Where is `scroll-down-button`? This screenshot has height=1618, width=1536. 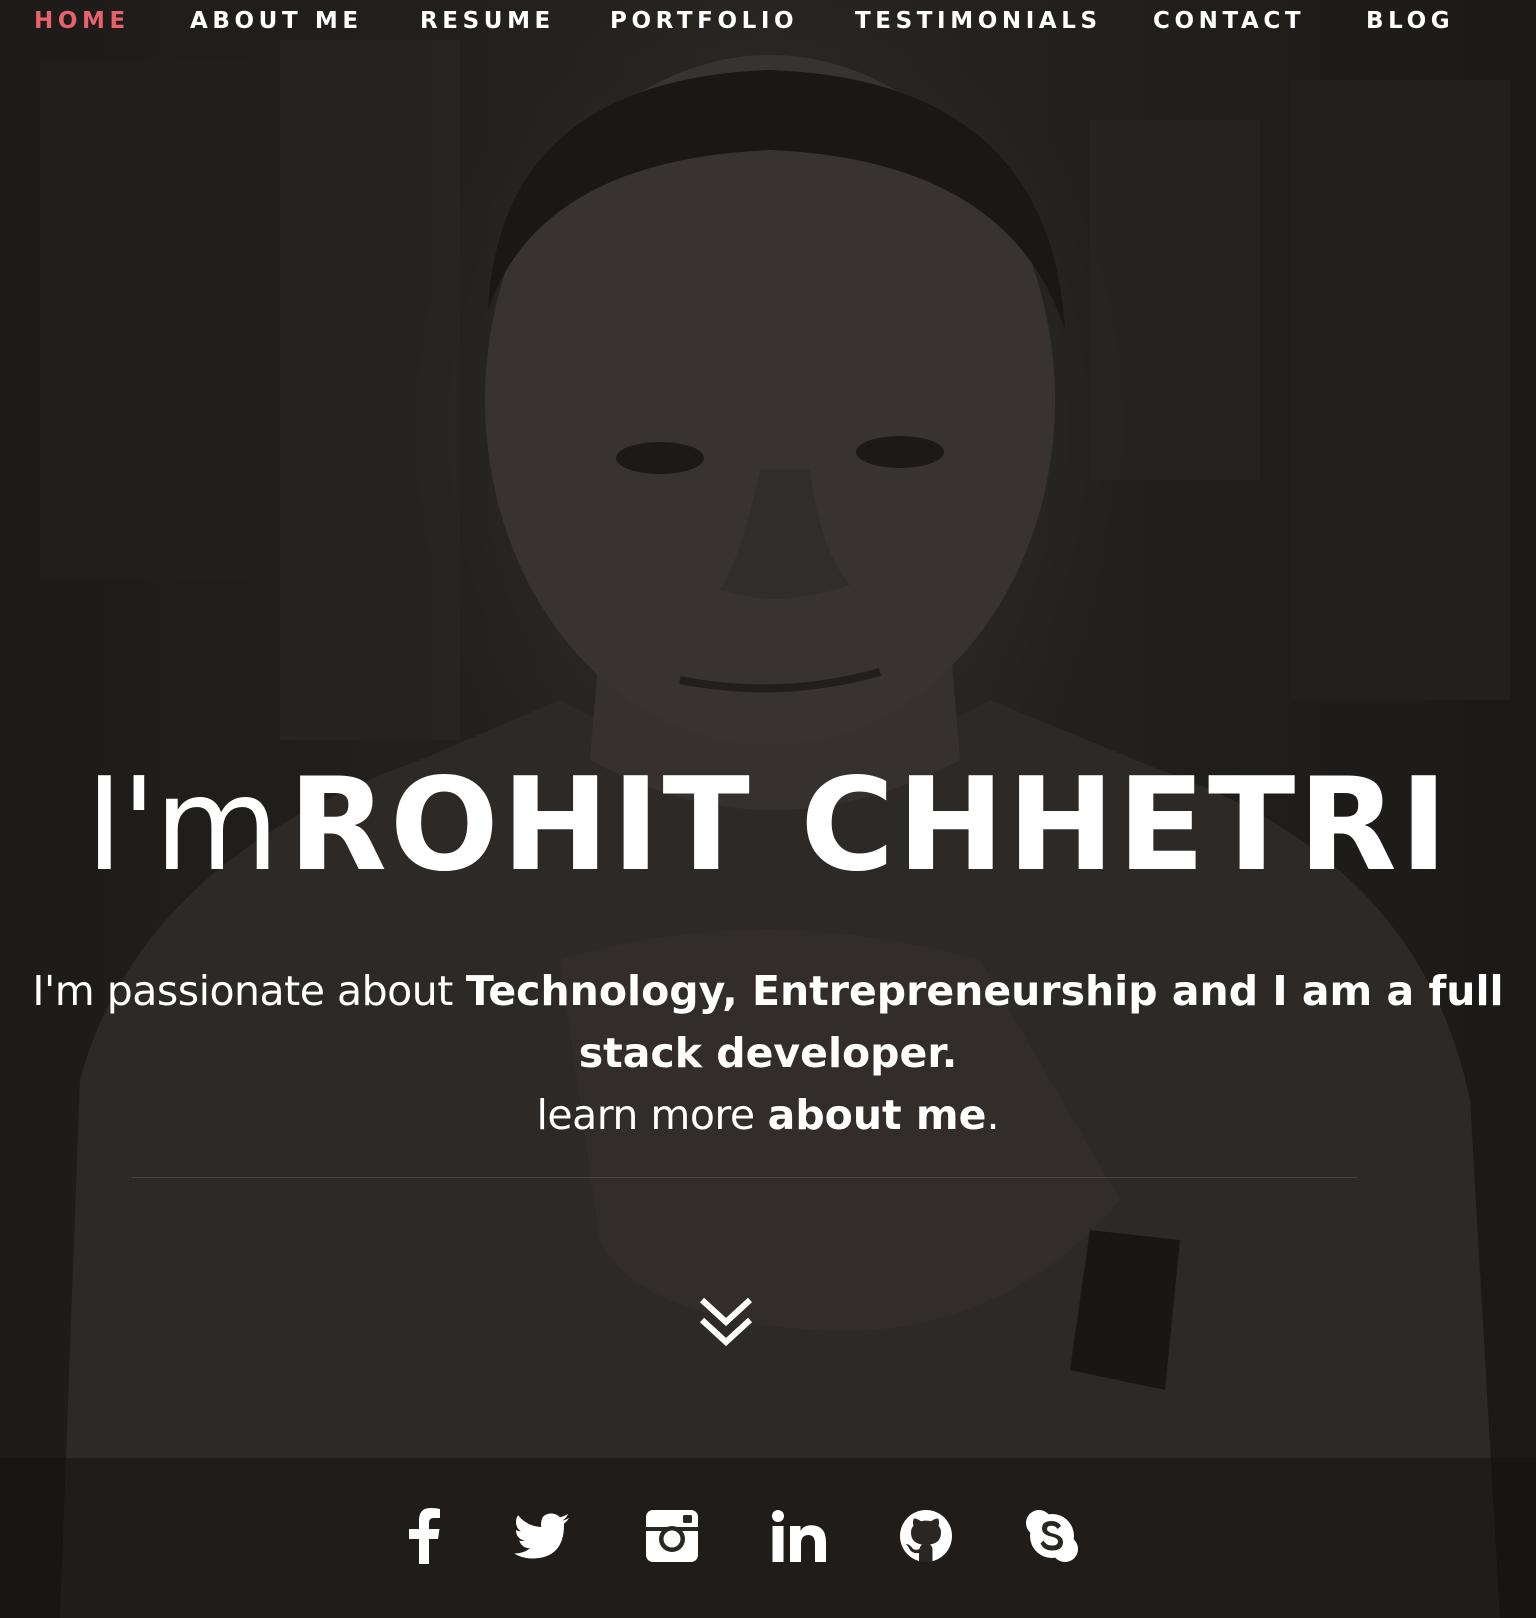
scroll-down-button is located at coordinates (726, 1322).